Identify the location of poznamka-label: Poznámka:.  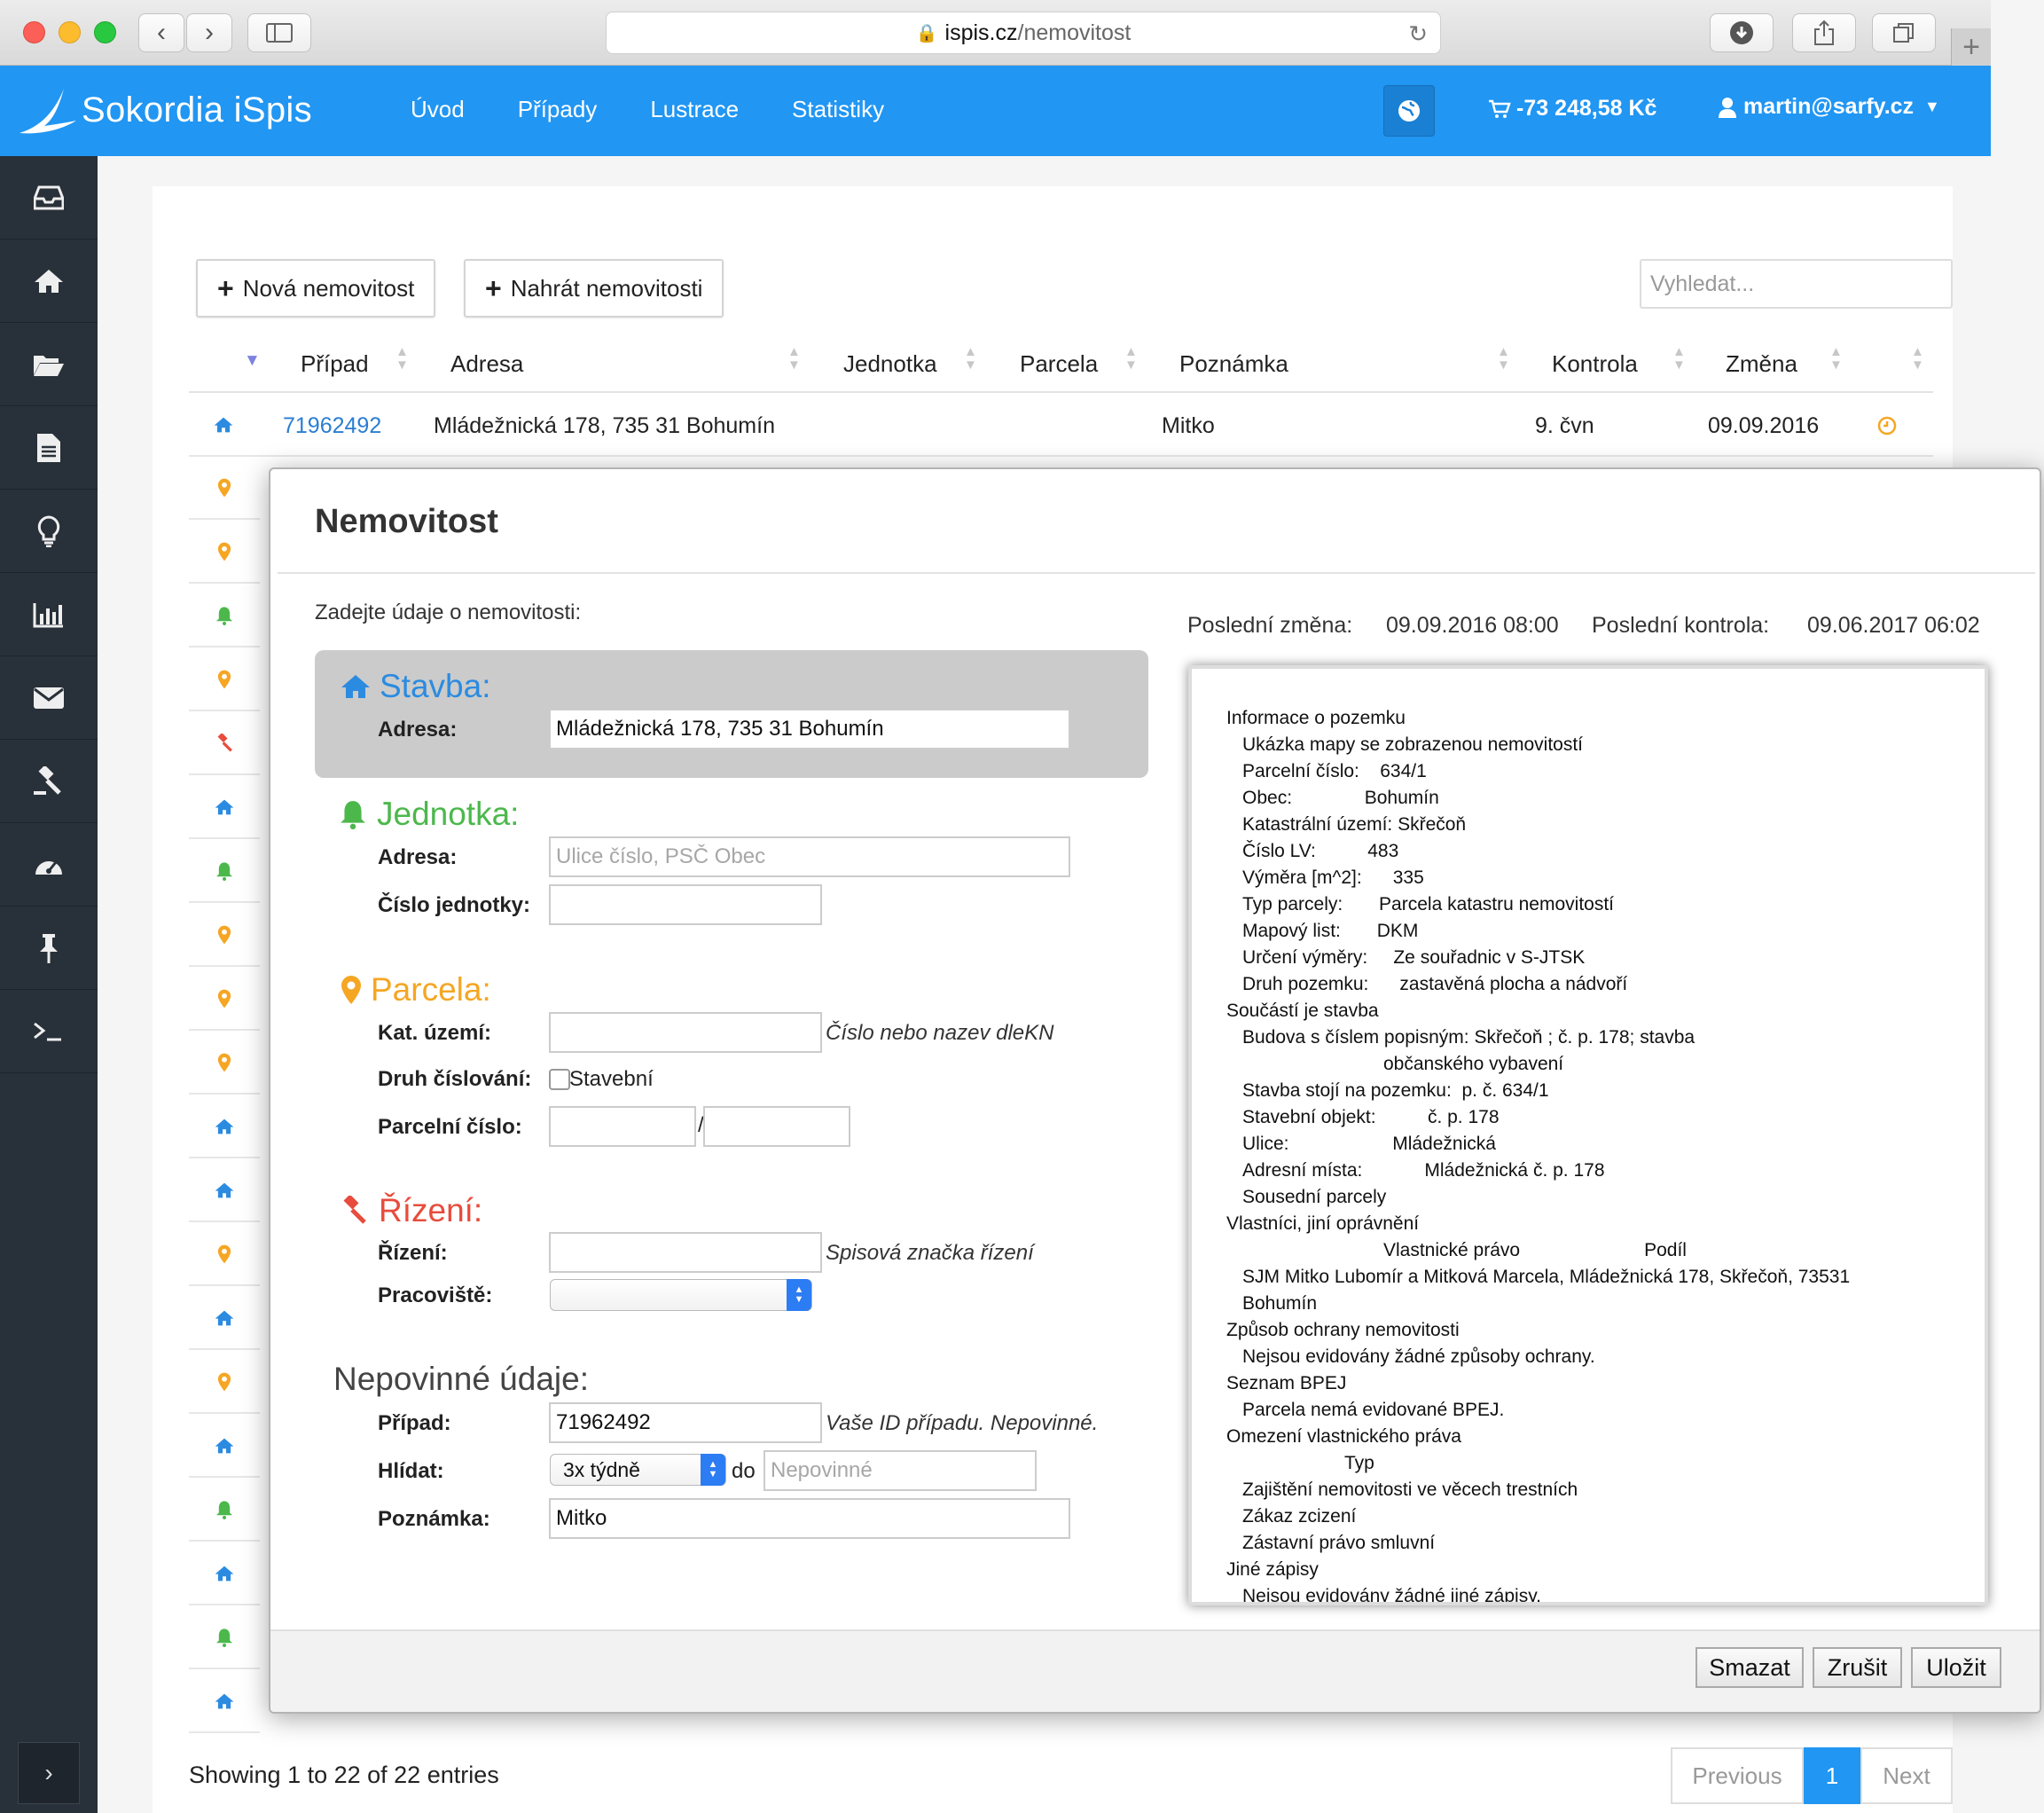
(434, 1519).